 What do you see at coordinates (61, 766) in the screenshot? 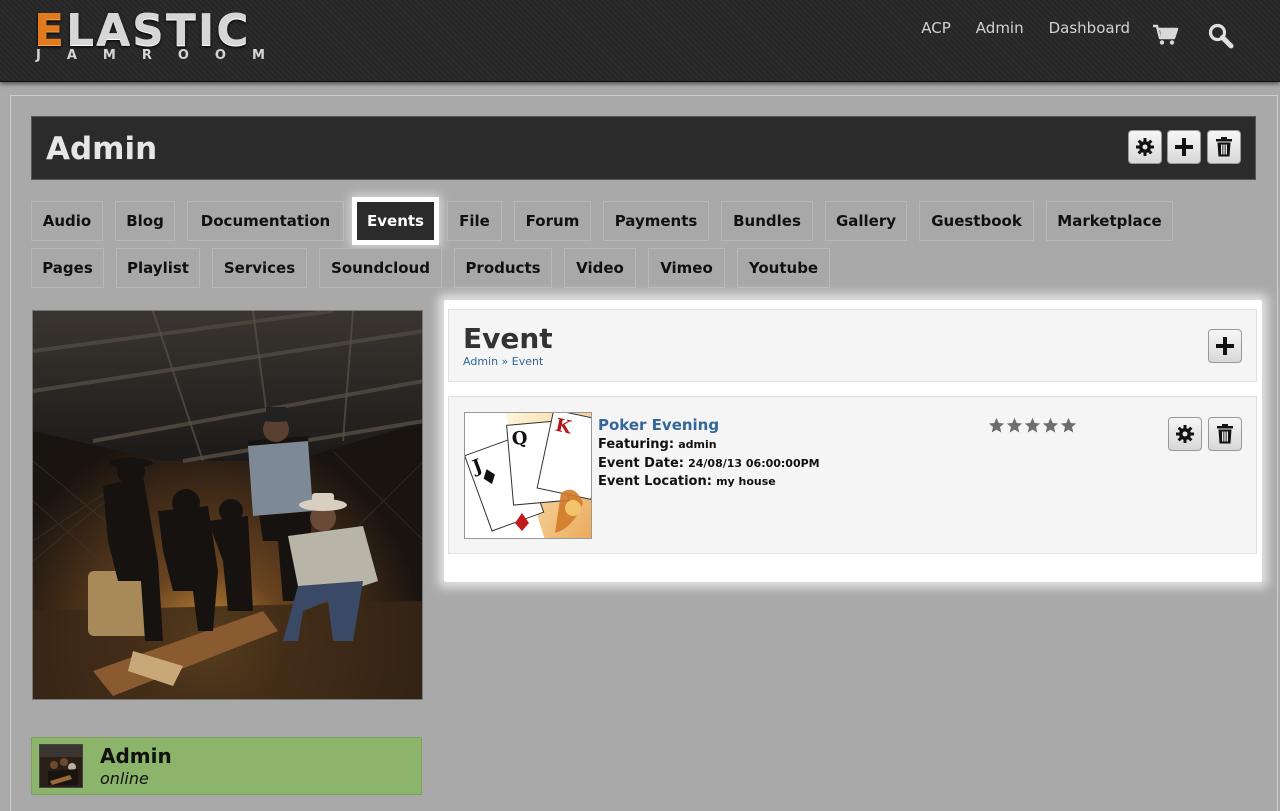
I see `user-avatar` at bounding box center [61, 766].